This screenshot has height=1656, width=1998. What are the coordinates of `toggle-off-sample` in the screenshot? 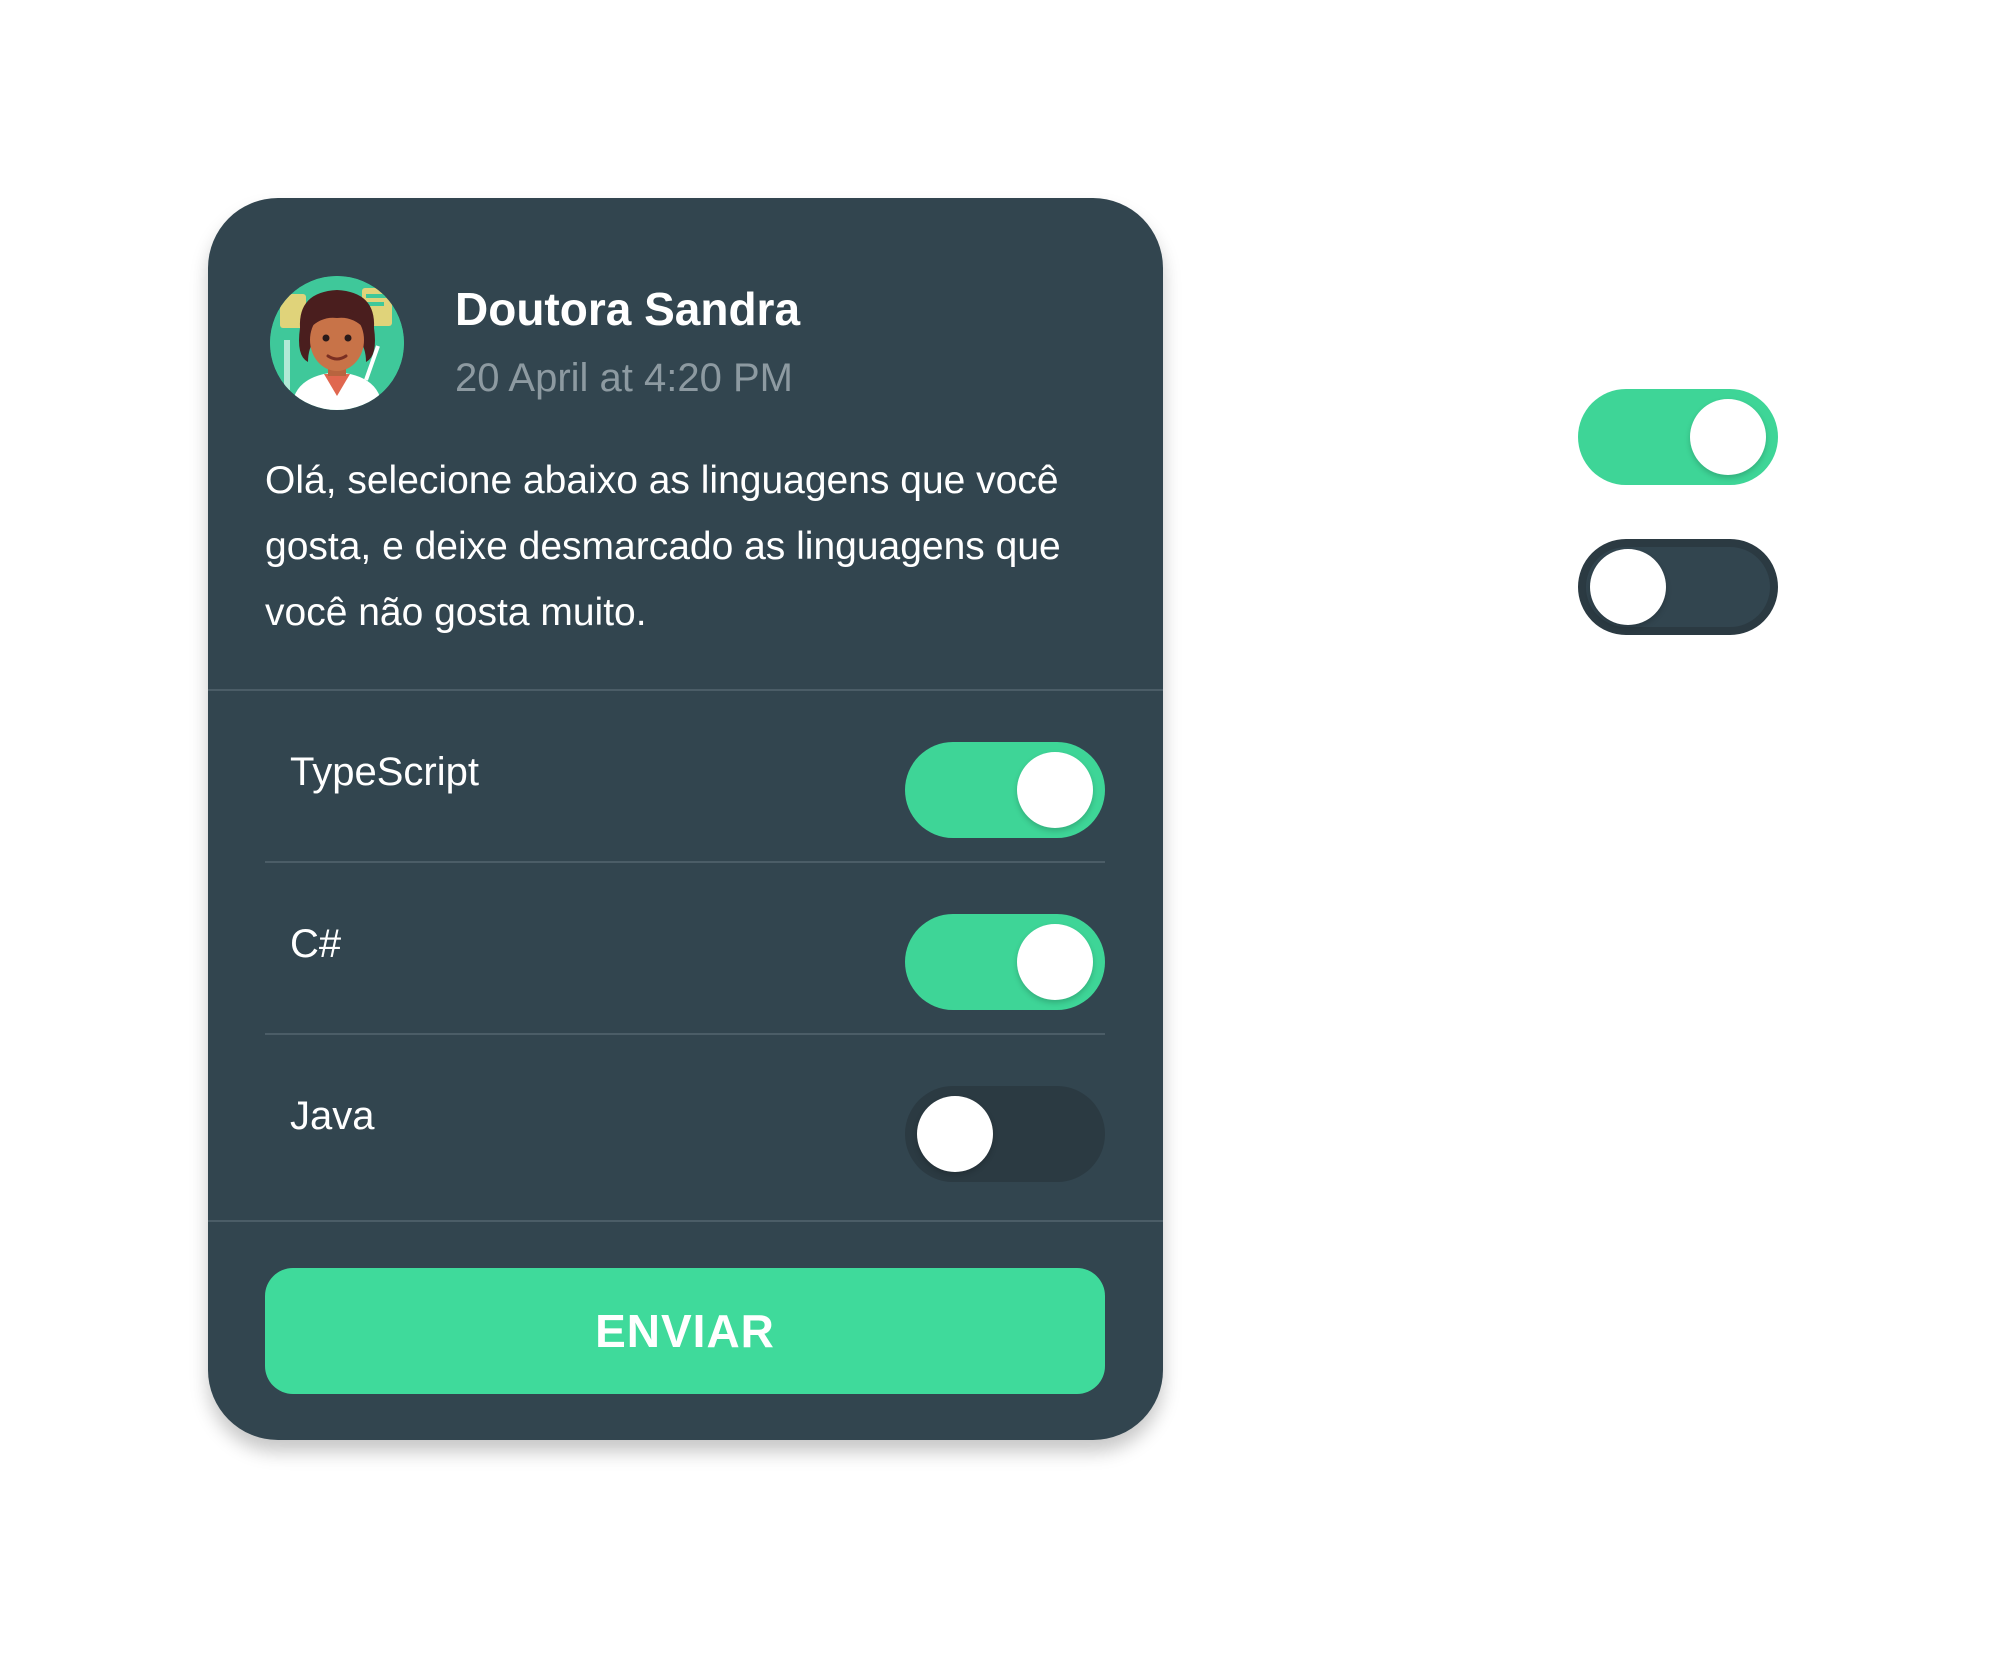 It's located at (1678, 587).